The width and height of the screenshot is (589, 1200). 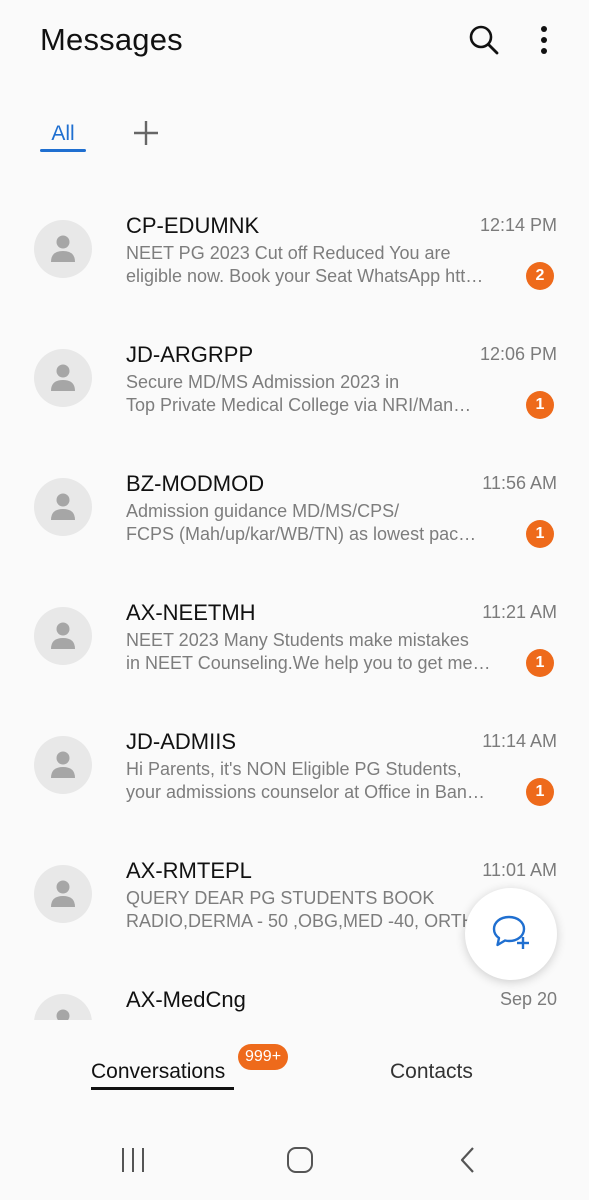 I want to click on sender-name: AX-NEETMH, so click(x=191, y=612).